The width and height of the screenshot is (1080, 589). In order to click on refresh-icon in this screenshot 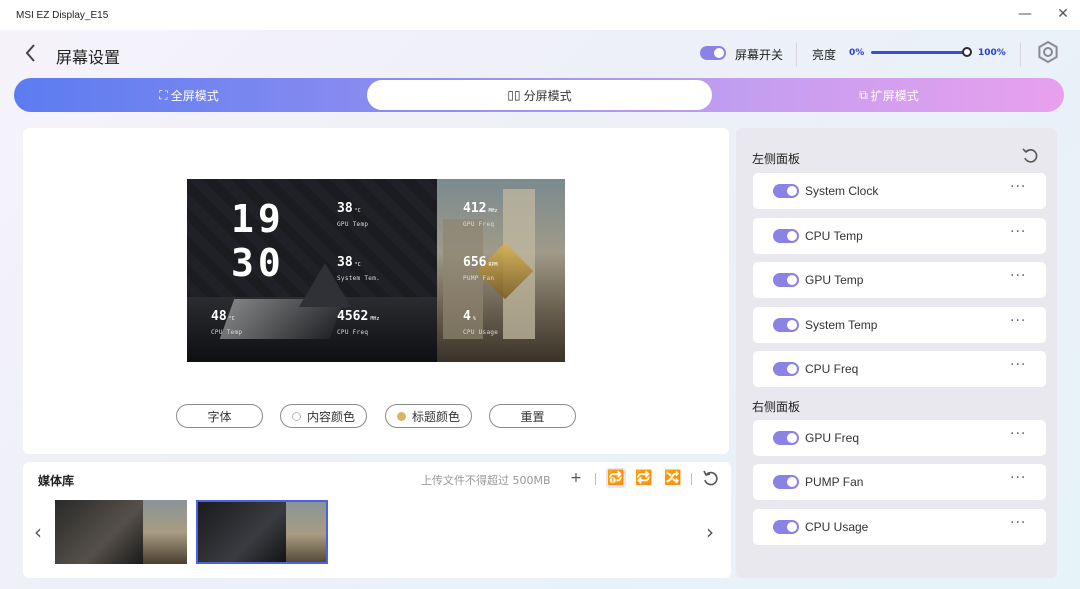, I will do `click(711, 478)`.